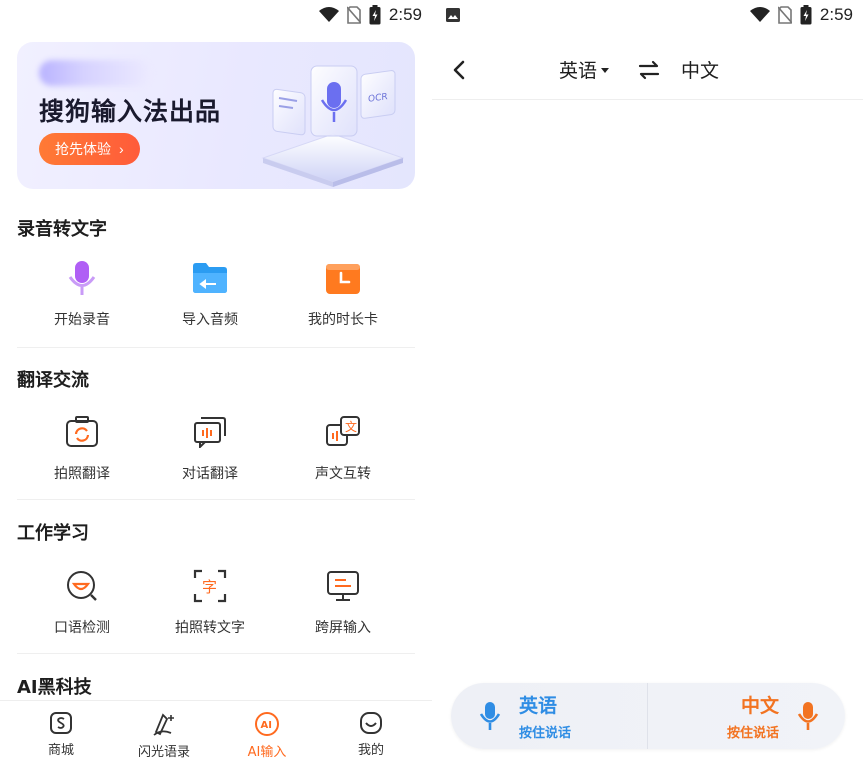  Describe the element at coordinates (82, 300) in the screenshot. I see `start-recording-item: 开始录音` at that location.